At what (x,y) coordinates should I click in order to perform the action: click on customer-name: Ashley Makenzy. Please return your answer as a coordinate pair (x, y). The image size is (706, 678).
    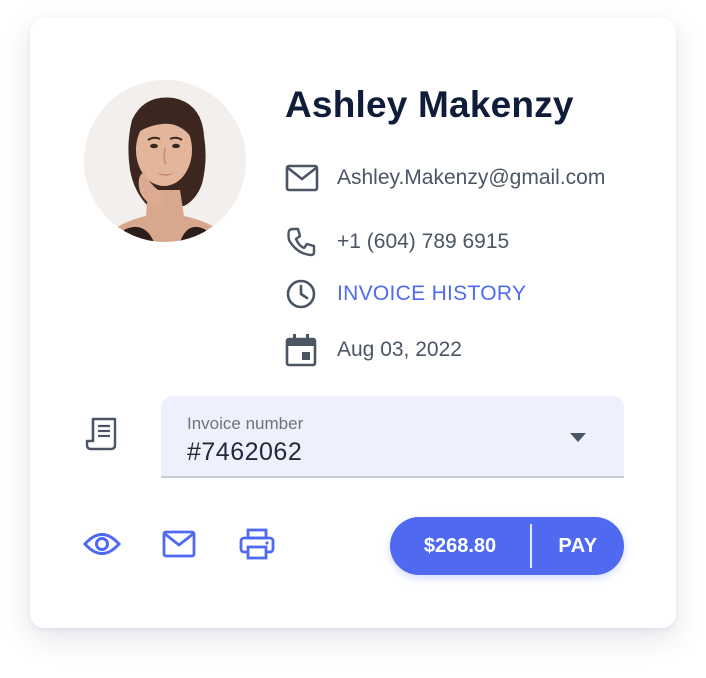
    Looking at the image, I should click on (429, 104).